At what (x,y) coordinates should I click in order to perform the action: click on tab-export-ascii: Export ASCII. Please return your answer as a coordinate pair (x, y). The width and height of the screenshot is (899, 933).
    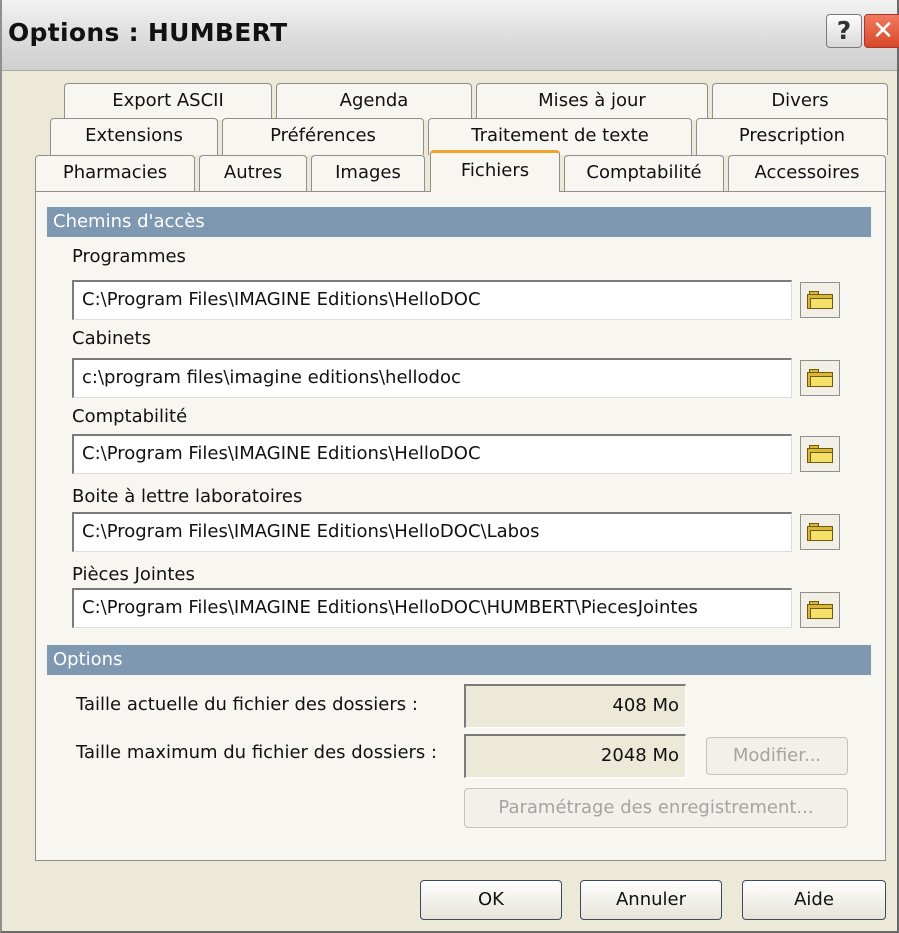
    Looking at the image, I should click on (168, 101).